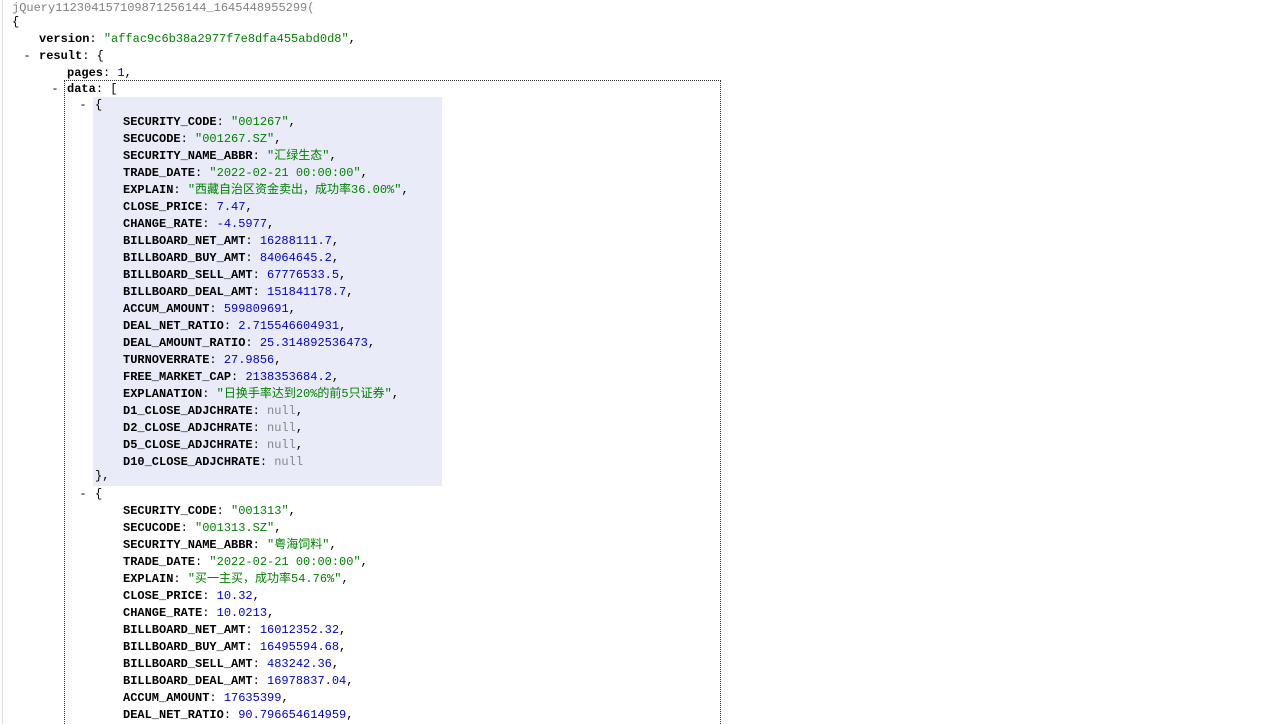  Describe the element at coordinates (64, 39) in the screenshot. I see `version-key: version` at that location.